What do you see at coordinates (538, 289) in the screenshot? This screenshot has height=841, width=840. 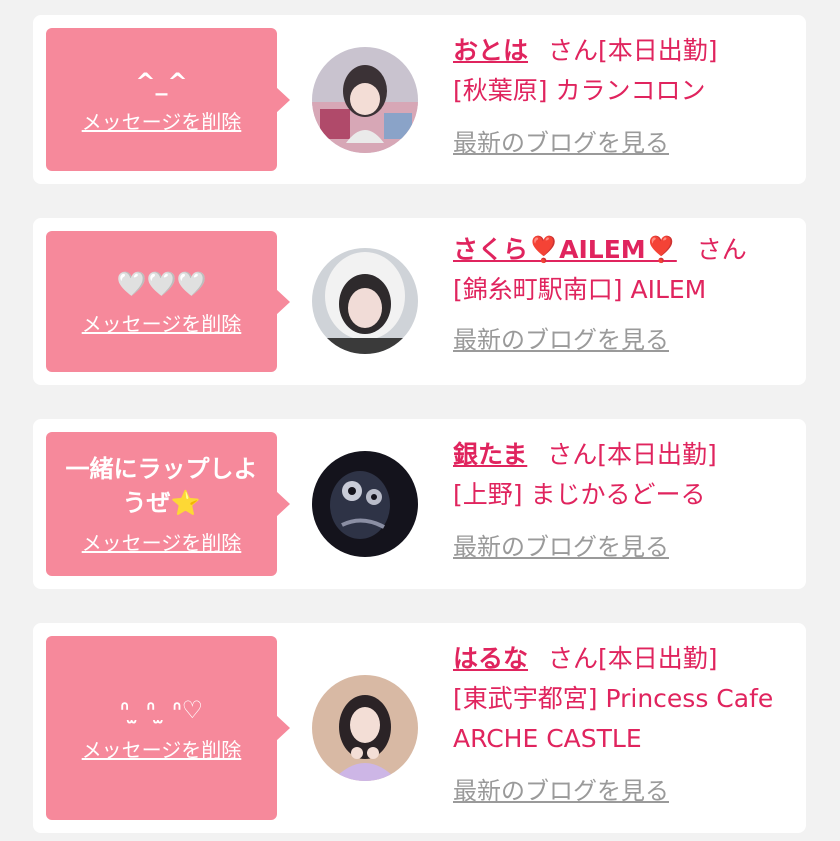 I see `location-label: [錦糸町駅南口]` at bounding box center [538, 289].